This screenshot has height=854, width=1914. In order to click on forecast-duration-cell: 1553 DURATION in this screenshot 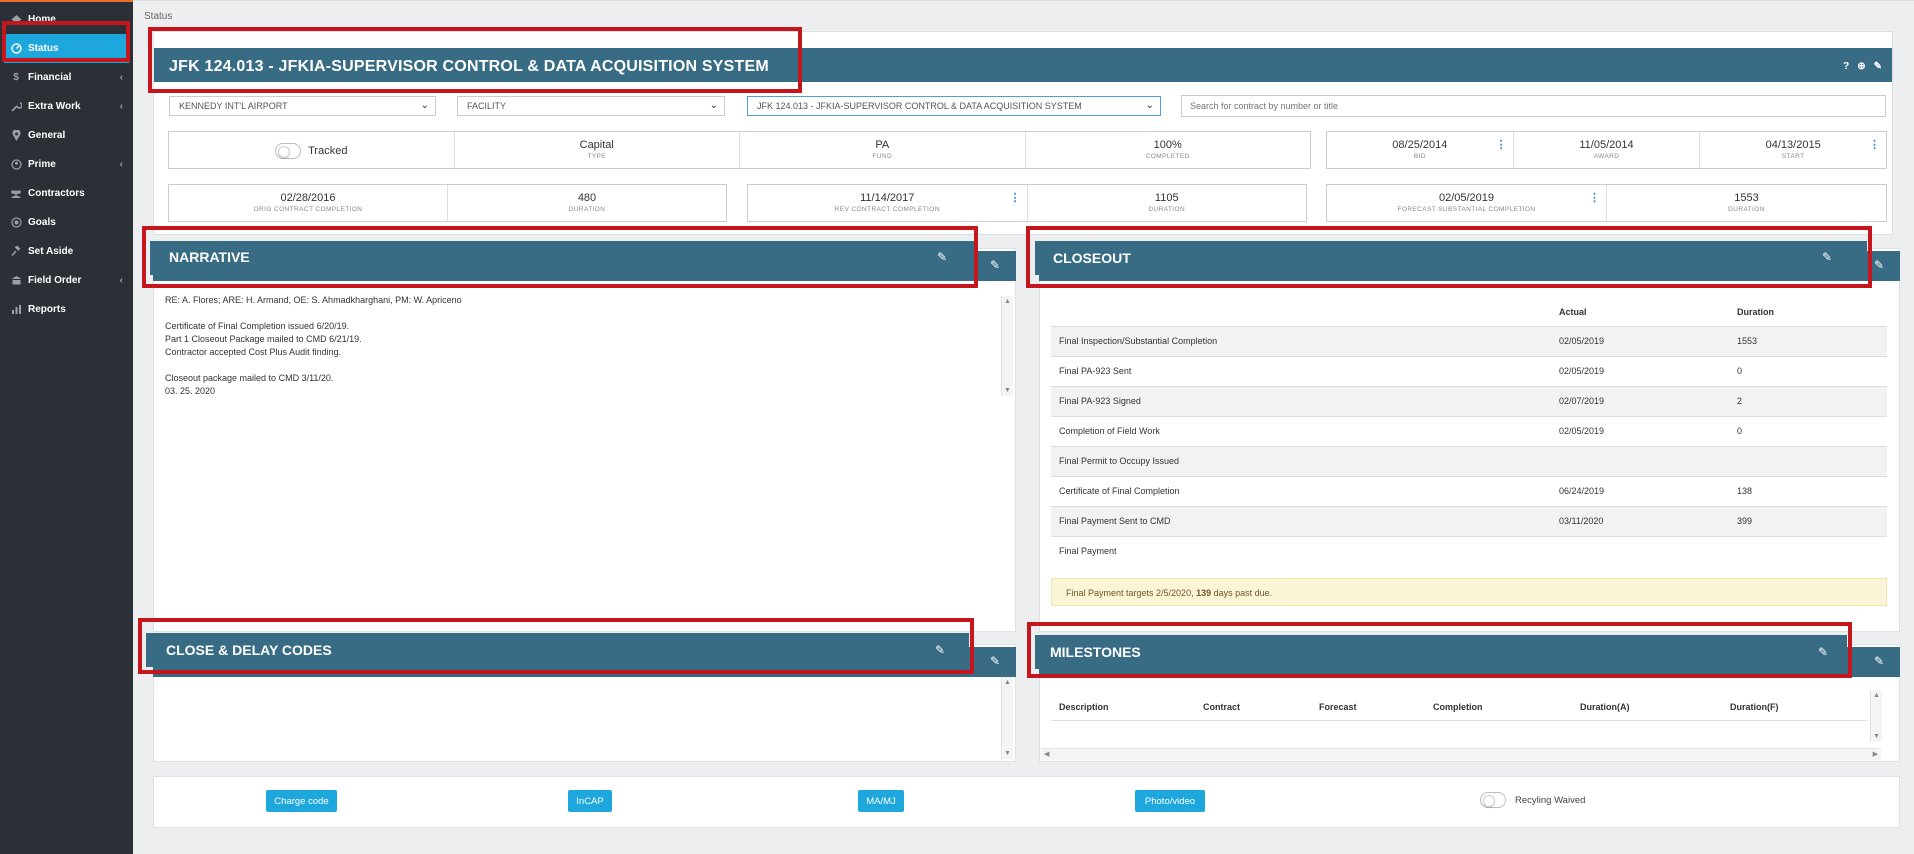, I will do `click(1746, 203)`.